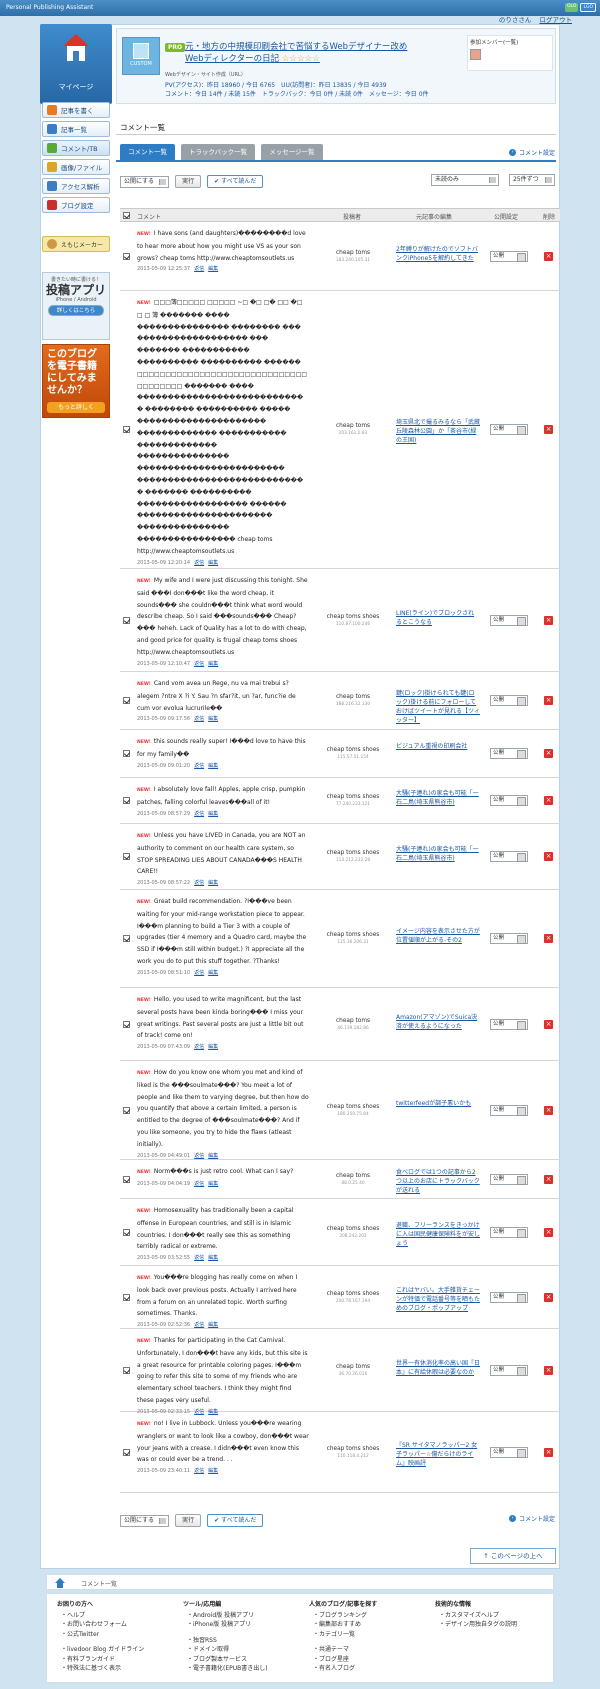 The height and width of the screenshot is (1689, 600). I want to click on exec-button: 実行, so click(188, 181).